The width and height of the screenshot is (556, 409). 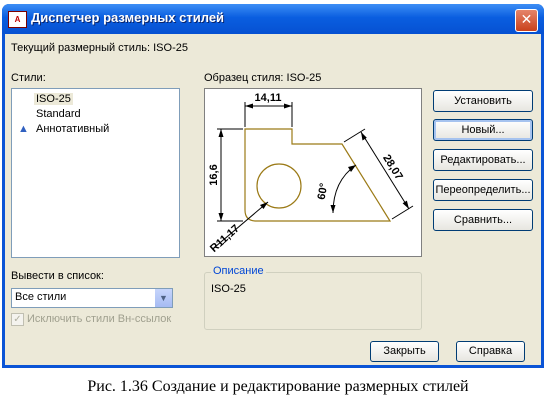 What do you see at coordinates (99, 48) in the screenshot?
I see `current-style-label: Текущий размерный стиль: ISO-25` at bounding box center [99, 48].